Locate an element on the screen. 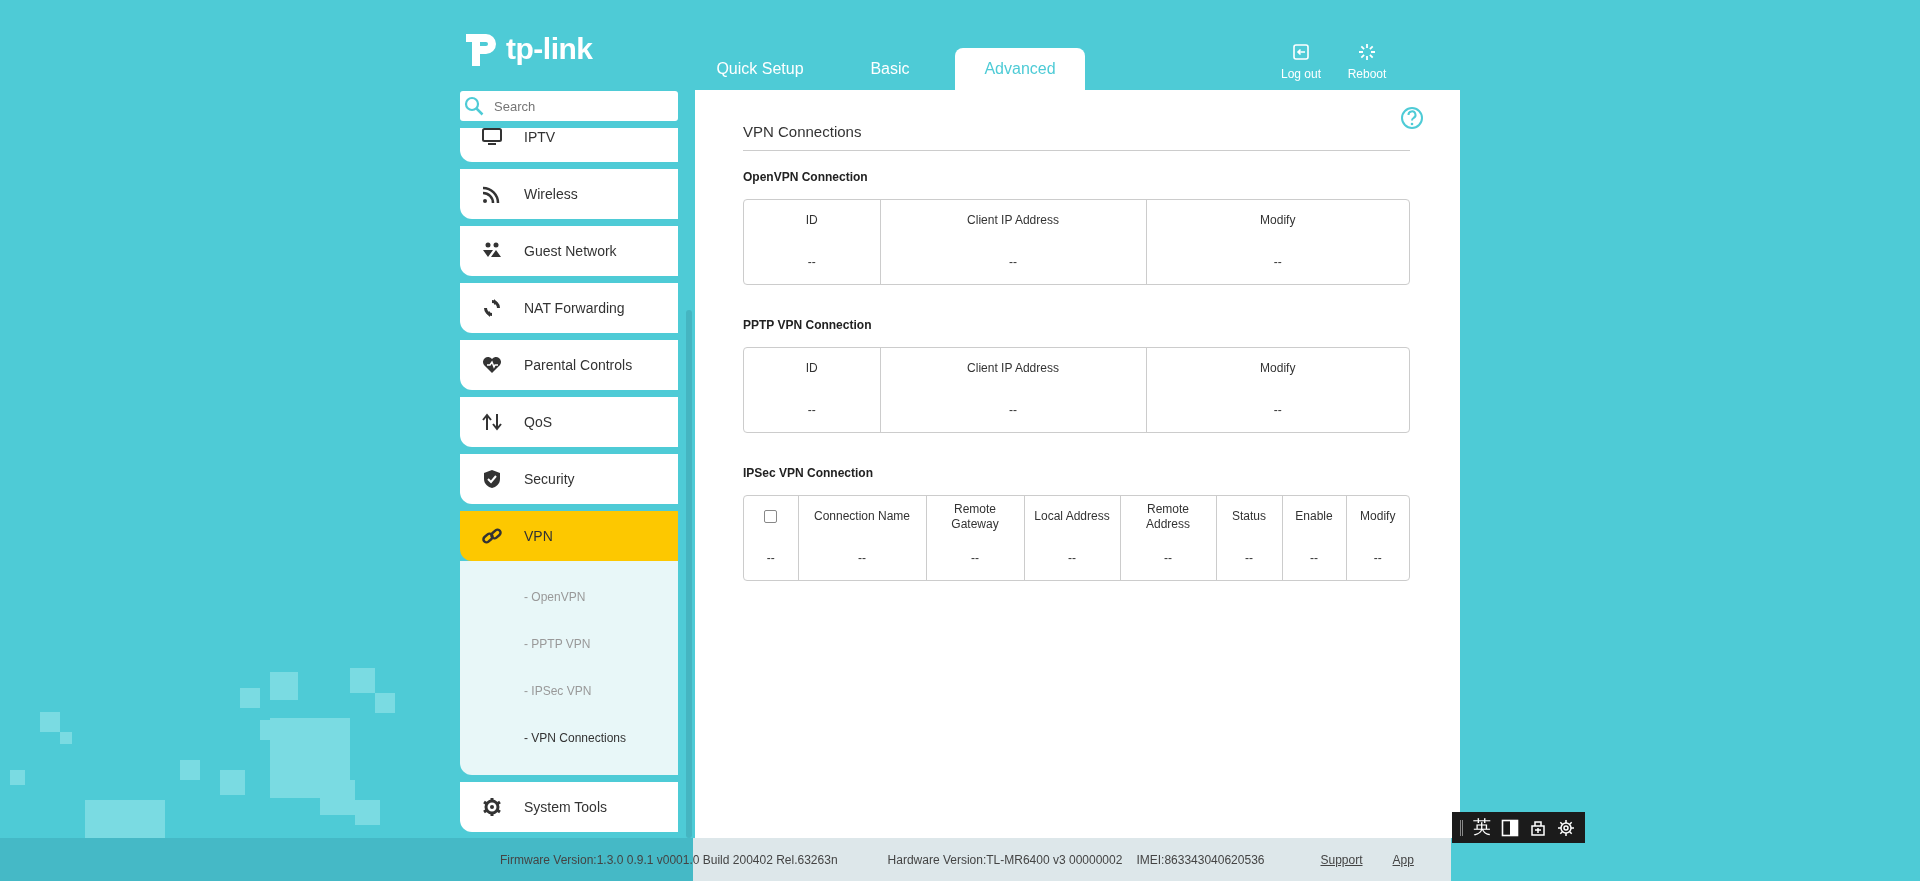 The image size is (1920, 881). sidebar-item: Parental Controls is located at coordinates (569, 365).